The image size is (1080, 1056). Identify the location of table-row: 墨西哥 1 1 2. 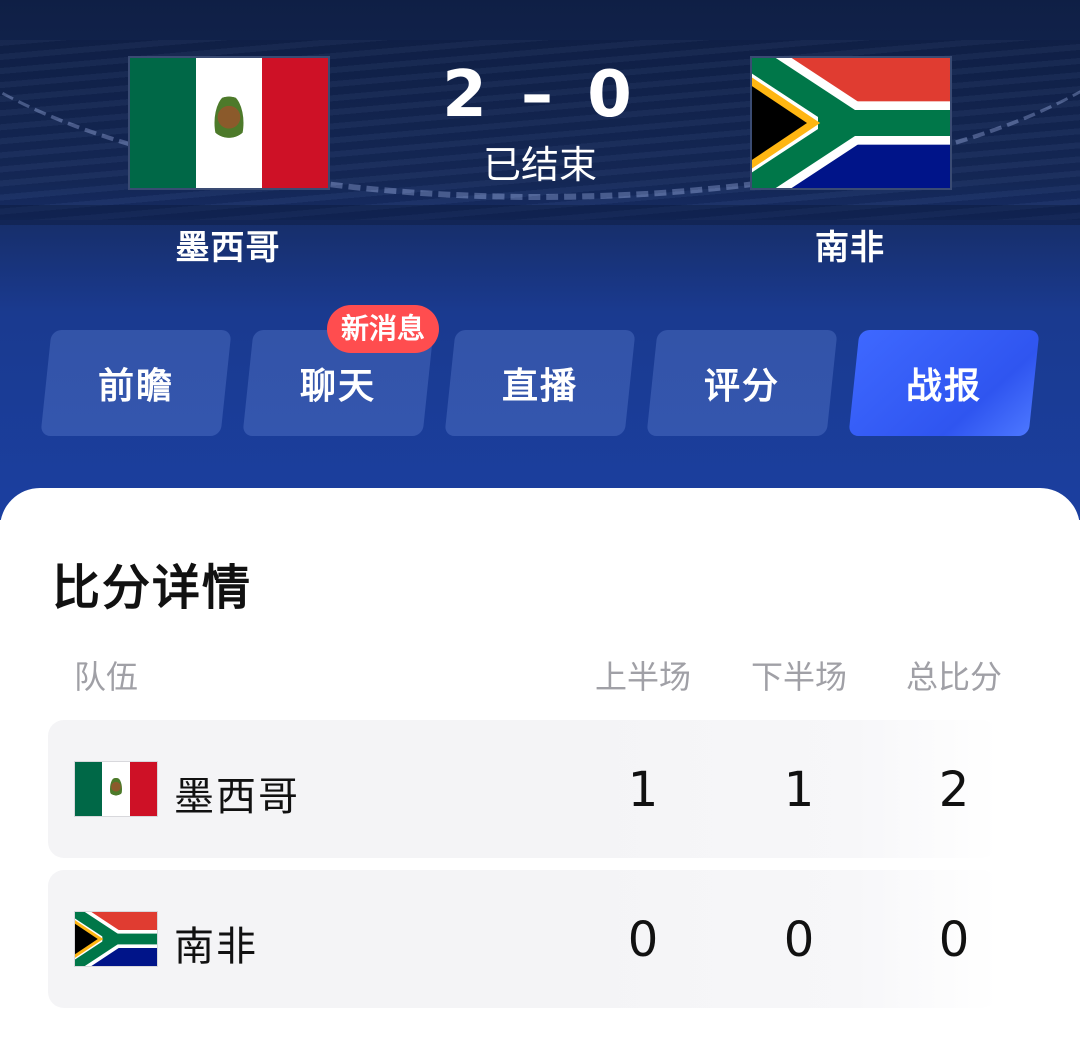
(523, 789).